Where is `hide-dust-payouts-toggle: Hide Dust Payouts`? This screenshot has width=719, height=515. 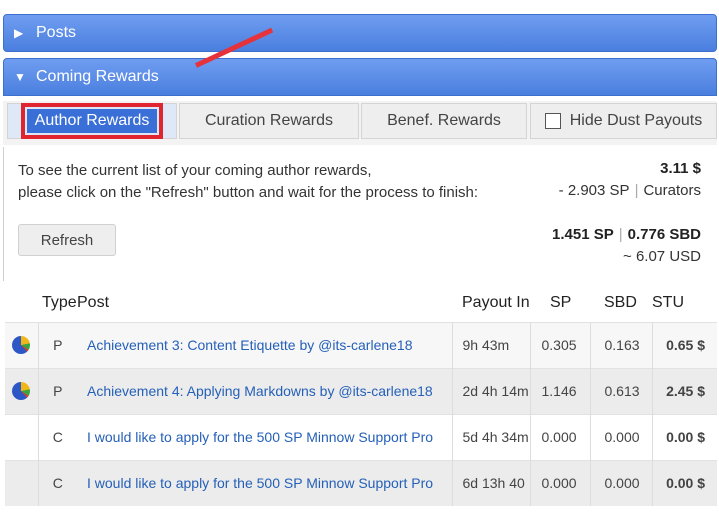 hide-dust-payouts-toggle: Hide Dust Payouts is located at coordinates (623, 121).